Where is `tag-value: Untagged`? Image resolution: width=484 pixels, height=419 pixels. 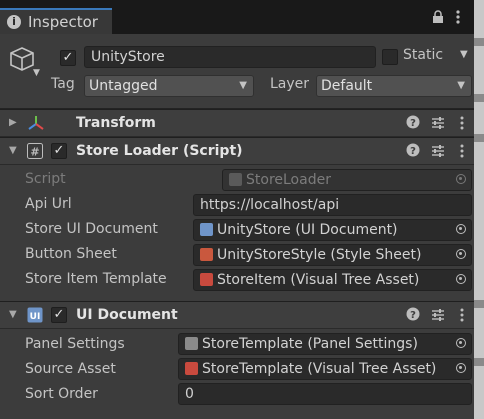
tag-value: Untagged is located at coordinates (123, 86).